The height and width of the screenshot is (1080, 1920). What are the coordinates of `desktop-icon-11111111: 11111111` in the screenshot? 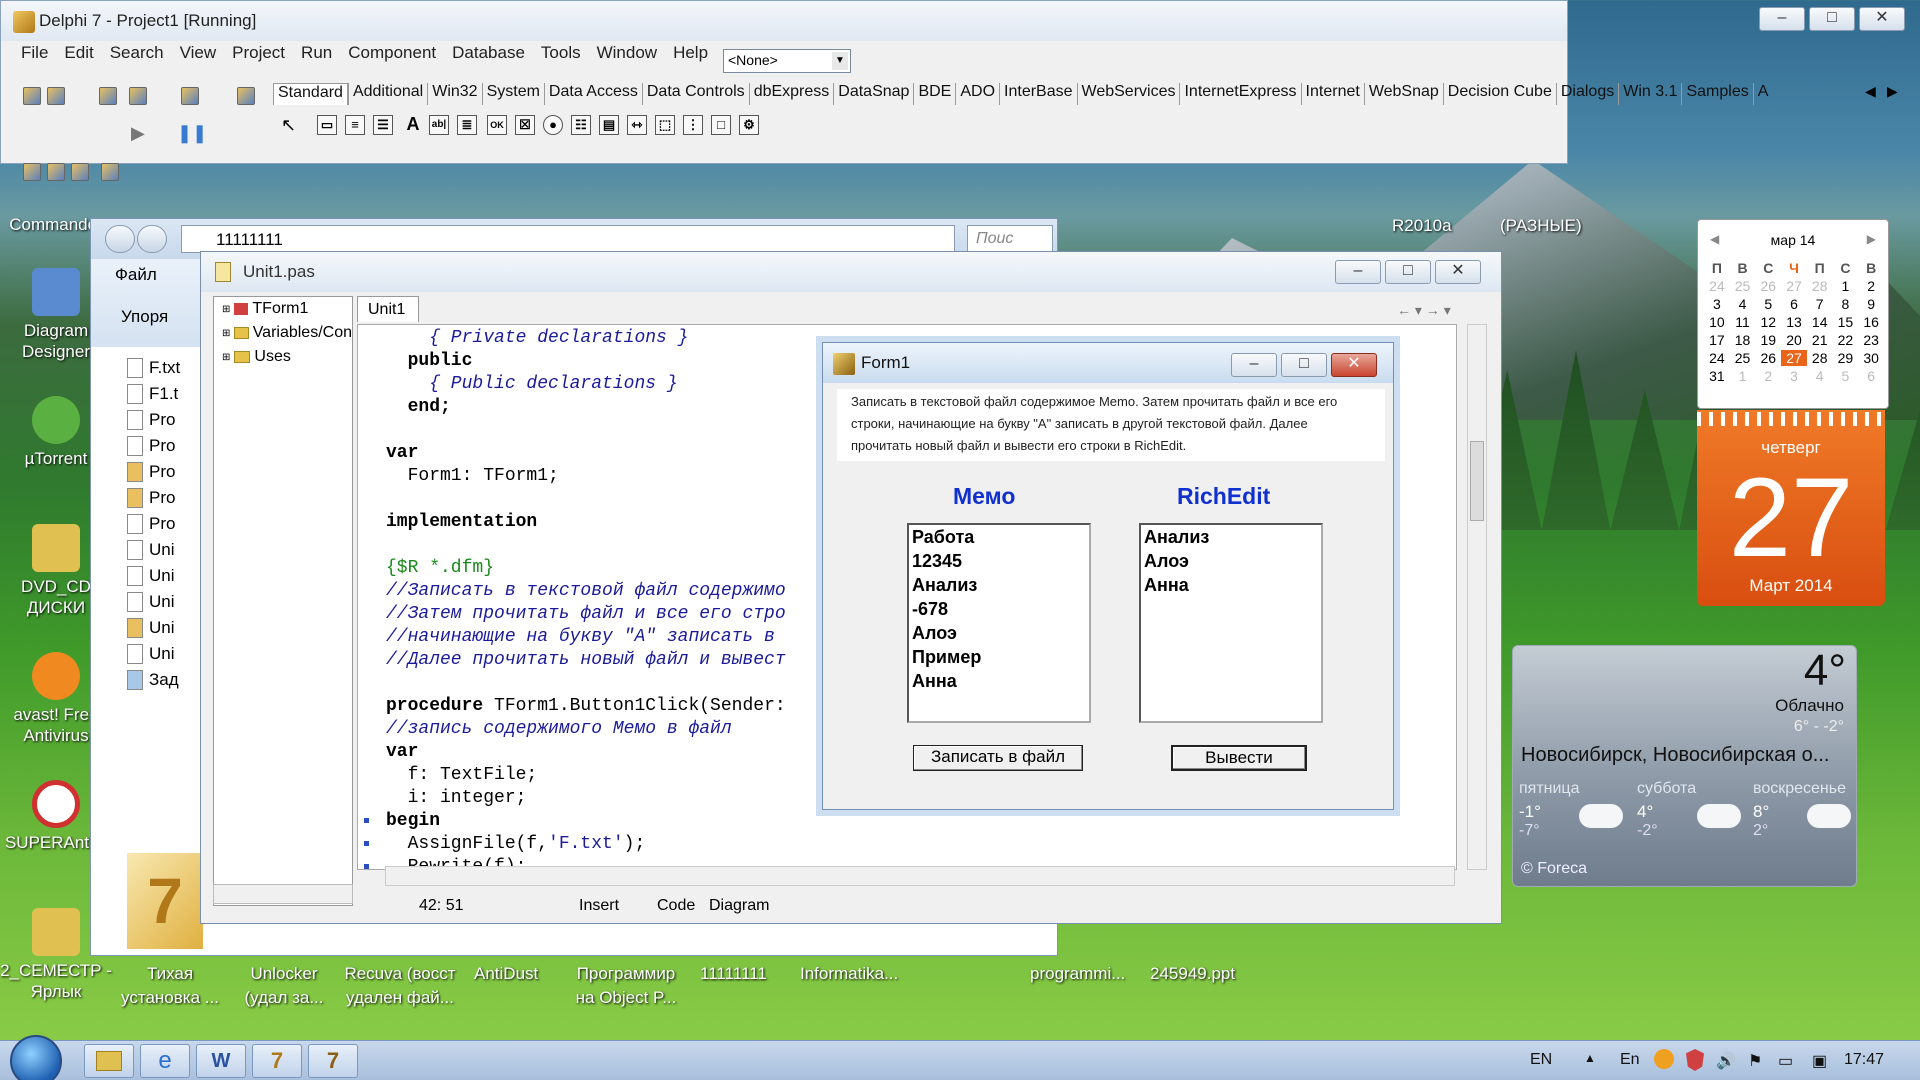 It's located at (733, 974).